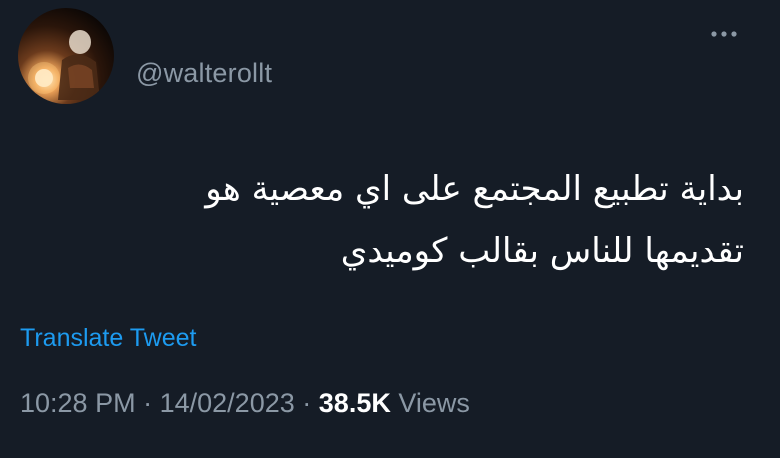 This screenshot has height=458, width=780. Describe the element at coordinates (474, 189) in the screenshot. I see `tweet-text-line: بداية تطبيع المجتمع على اي معصية هو` at that location.